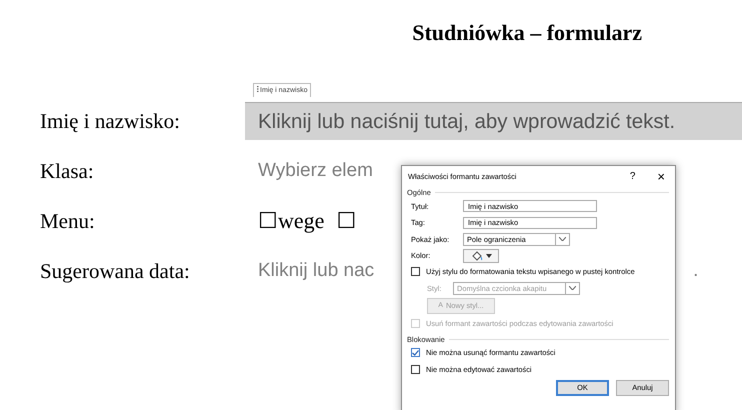 This screenshot has height=410, width=742. Describe the element at coordinates (291, 221) in the screenshot. I see `checkbox-option: ☐wege` at that location.